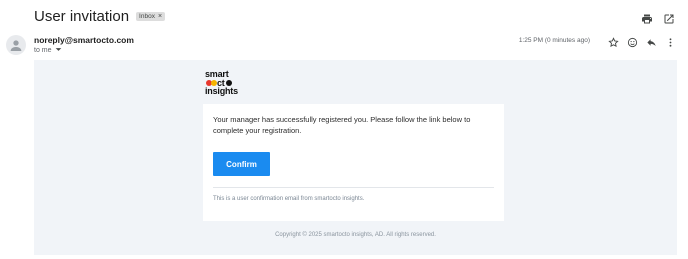 Image resolution: width=688 pixels, height=259 pixels. What do you see at coordinates (658, 18) in the screenshot?
I see `top-toolbar` at bounding box center [658, 18].